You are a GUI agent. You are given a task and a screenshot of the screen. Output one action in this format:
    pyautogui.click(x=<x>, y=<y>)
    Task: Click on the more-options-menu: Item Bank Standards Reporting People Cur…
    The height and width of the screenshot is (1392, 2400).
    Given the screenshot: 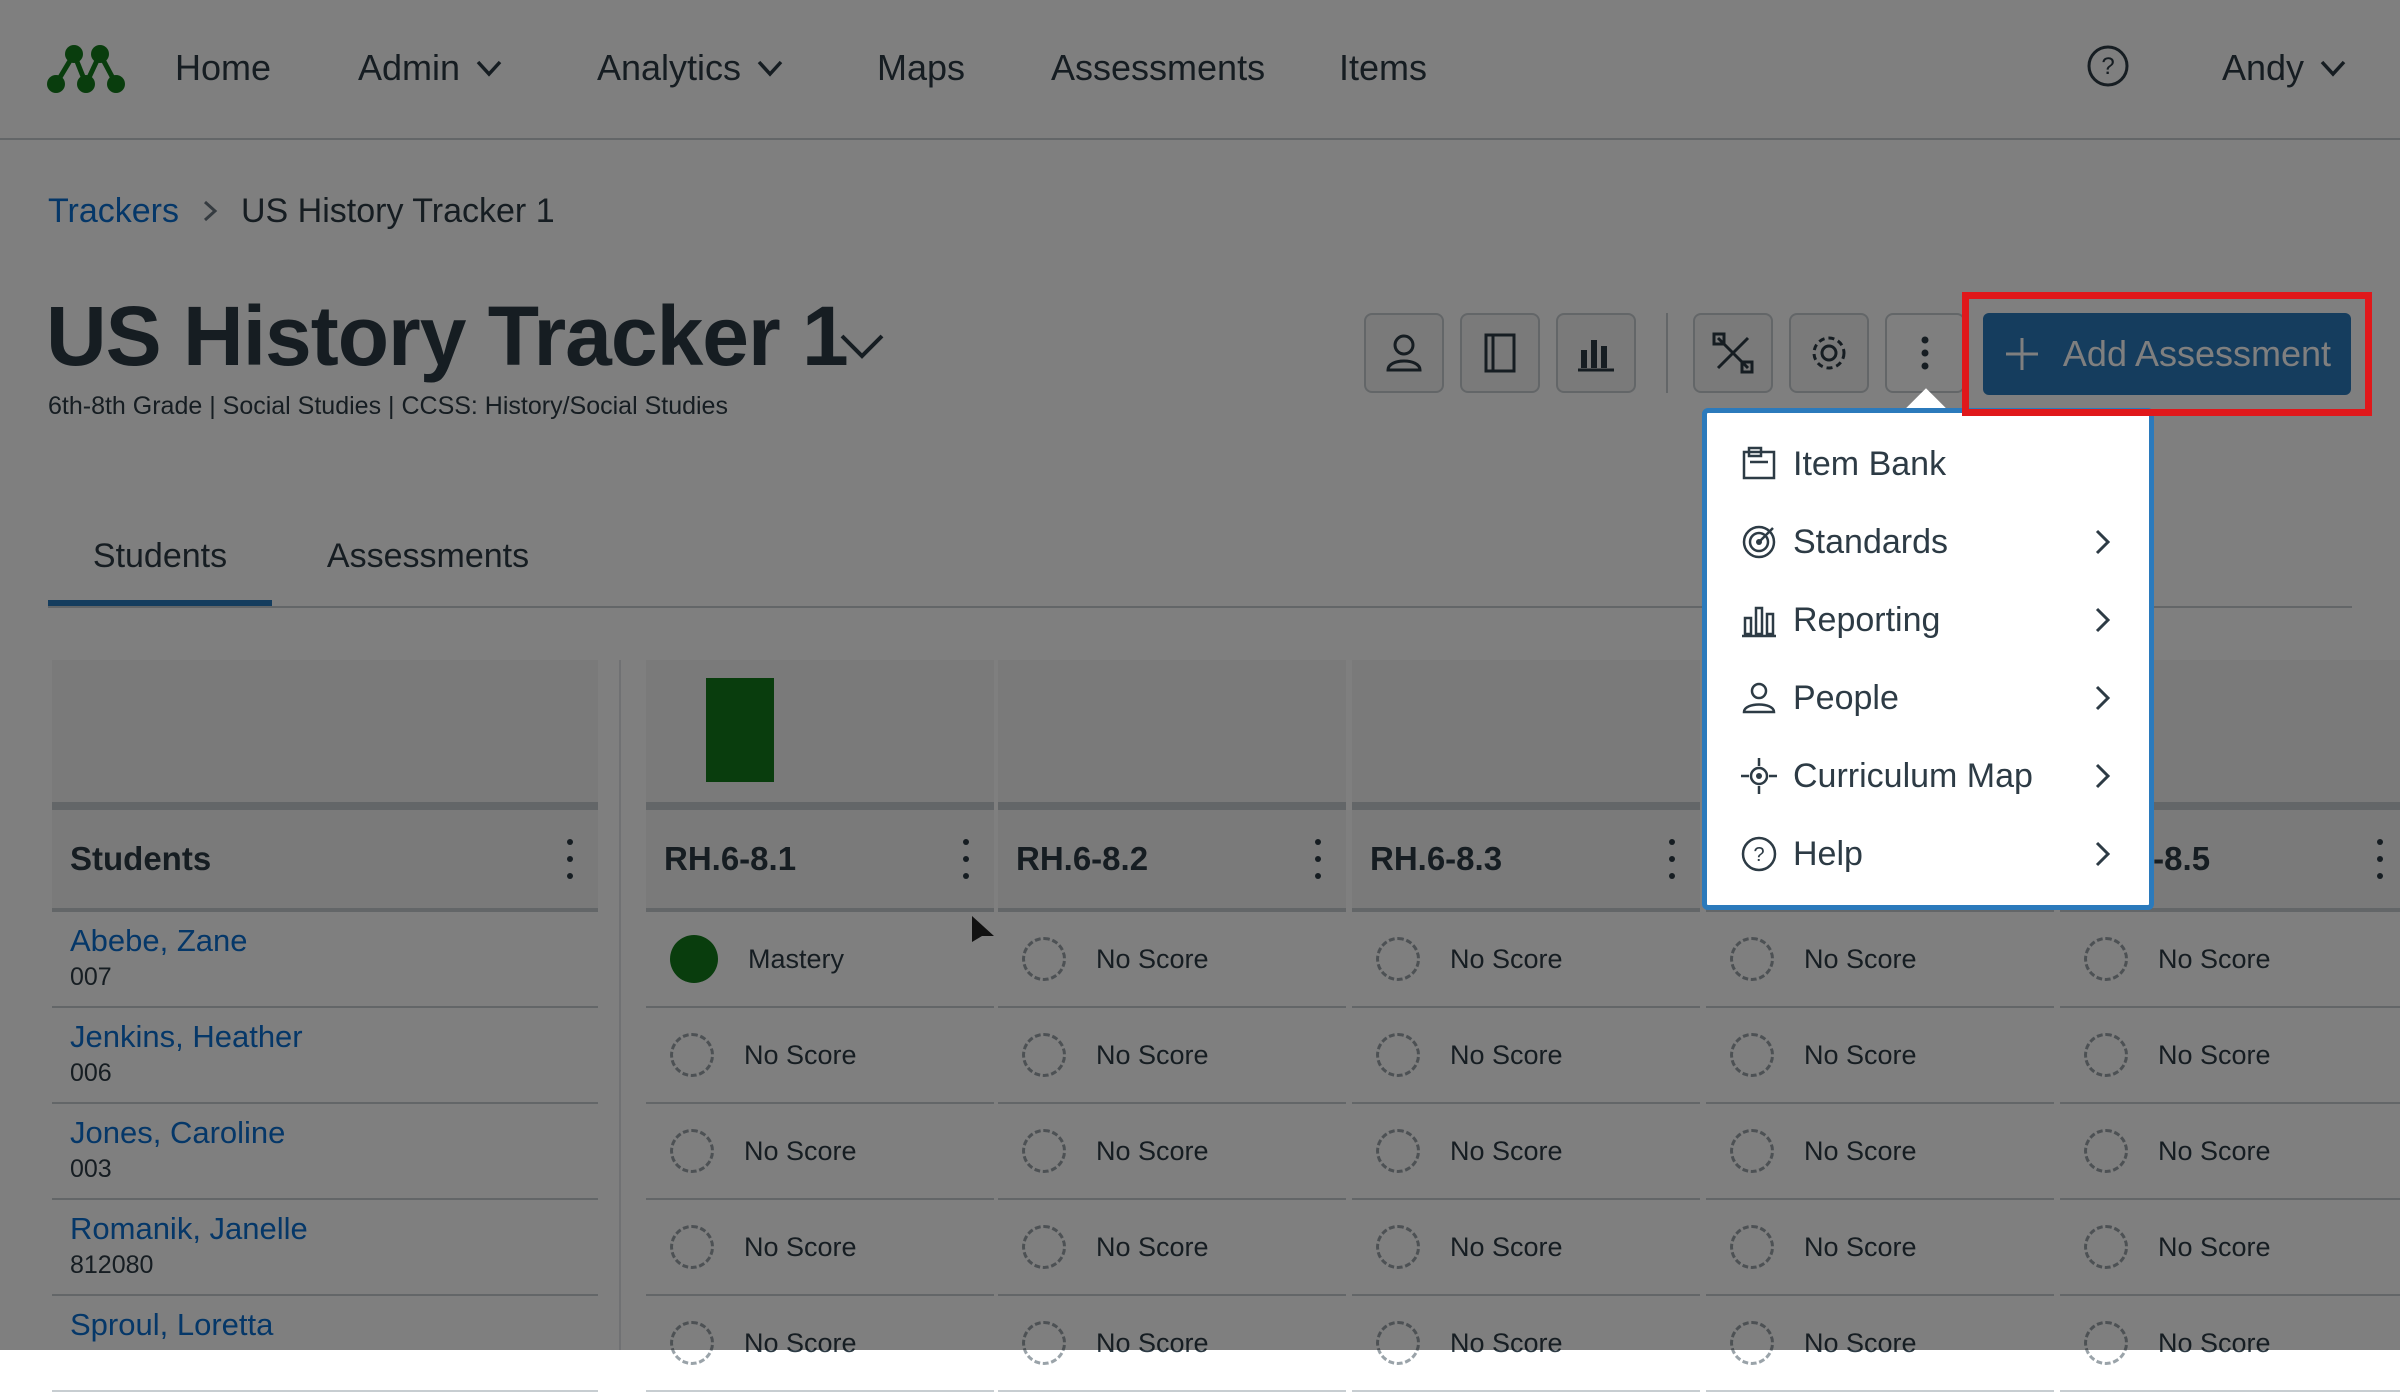 What is the action you would take?
    pyautogui.click(x=1928, y=659)
    